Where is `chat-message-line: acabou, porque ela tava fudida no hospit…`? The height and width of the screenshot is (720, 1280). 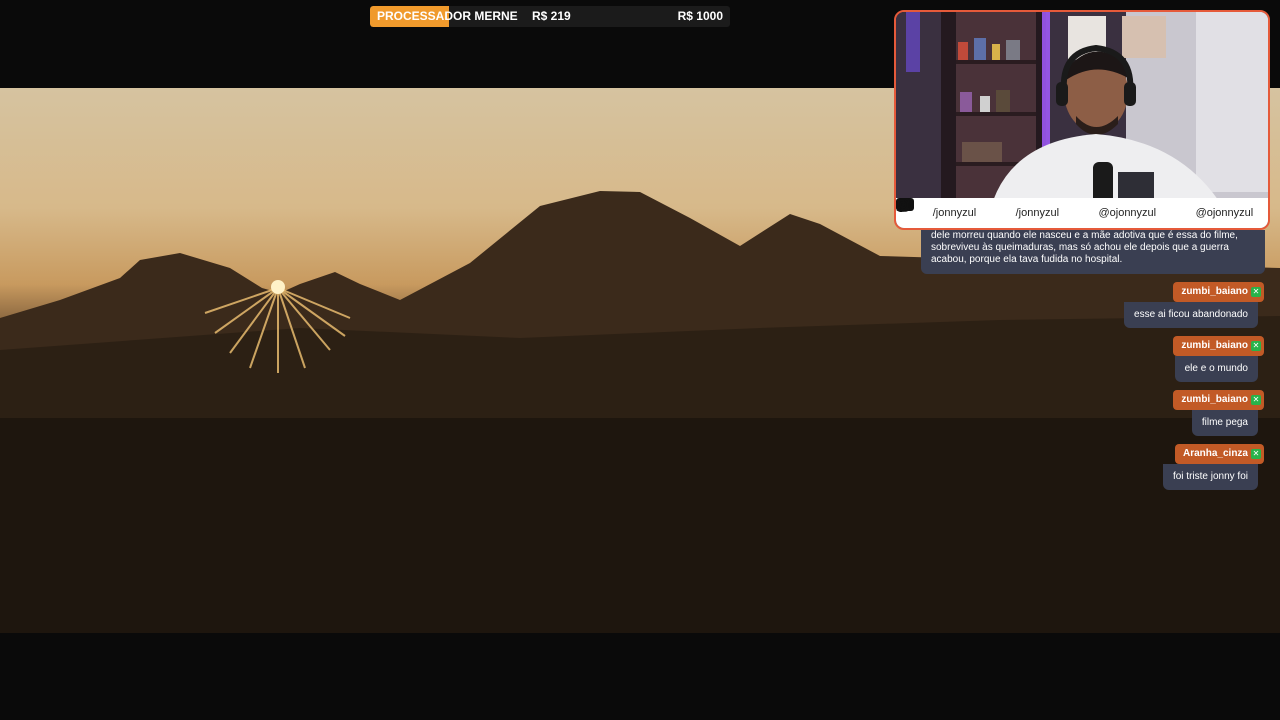 chat-message-line: acabou, porque ela tava fudida no hospit… is located at coordinates (1027, 259).